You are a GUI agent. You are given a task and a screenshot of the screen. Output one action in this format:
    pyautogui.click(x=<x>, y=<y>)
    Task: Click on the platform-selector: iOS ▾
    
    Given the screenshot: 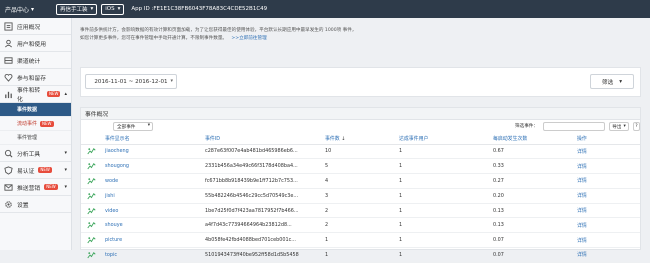 What is the action you would take?
    pyautogui.click(x=113, y=9)
    